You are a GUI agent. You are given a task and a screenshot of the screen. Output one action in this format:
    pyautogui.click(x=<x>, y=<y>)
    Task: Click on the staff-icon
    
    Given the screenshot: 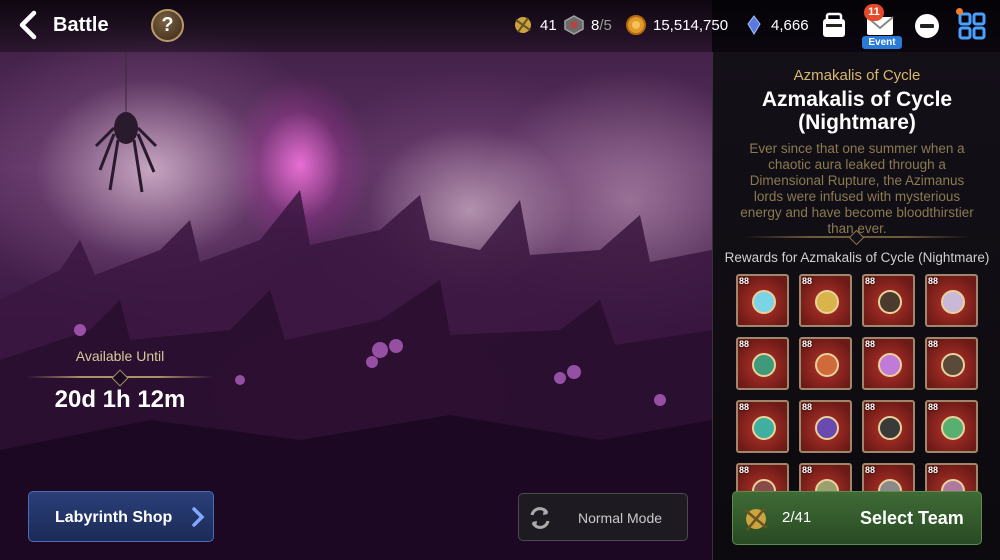 What is the action you would take?
    pyautogui.click(x=764, y=428)
    